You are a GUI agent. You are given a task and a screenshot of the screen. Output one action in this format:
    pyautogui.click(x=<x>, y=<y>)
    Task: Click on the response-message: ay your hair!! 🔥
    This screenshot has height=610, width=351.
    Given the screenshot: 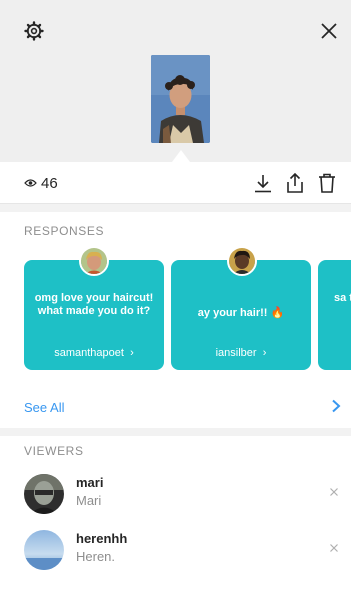 What is the action you would take?
    pyautogui.click(x=241, y=313)
    